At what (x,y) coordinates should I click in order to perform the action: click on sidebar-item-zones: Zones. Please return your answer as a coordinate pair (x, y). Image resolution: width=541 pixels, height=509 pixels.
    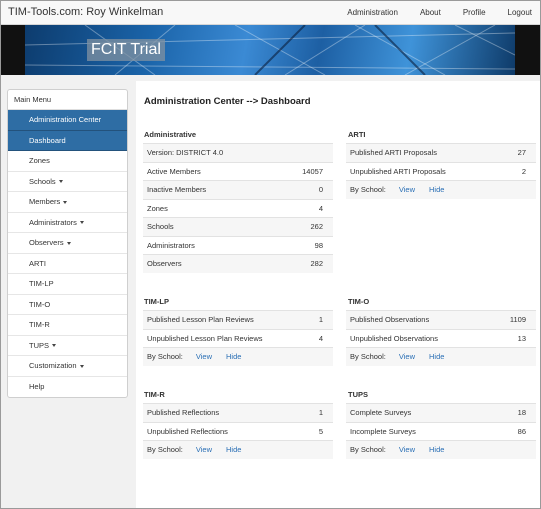
    Looking at the image, I should click on (67, 161).